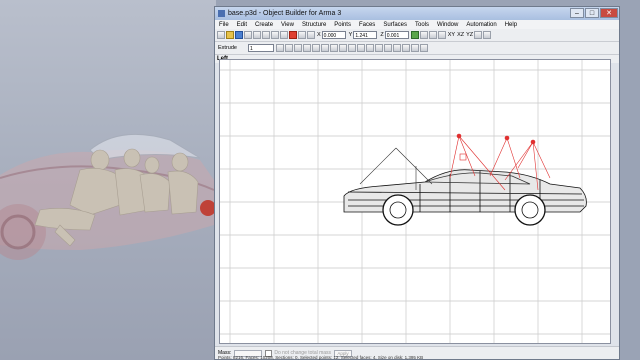 Image resolution: width=640 pixels, height=360 pixels. Describe the element at coordinates (609, 13) in the screenshot. I see `close-button: ✕` at that location.